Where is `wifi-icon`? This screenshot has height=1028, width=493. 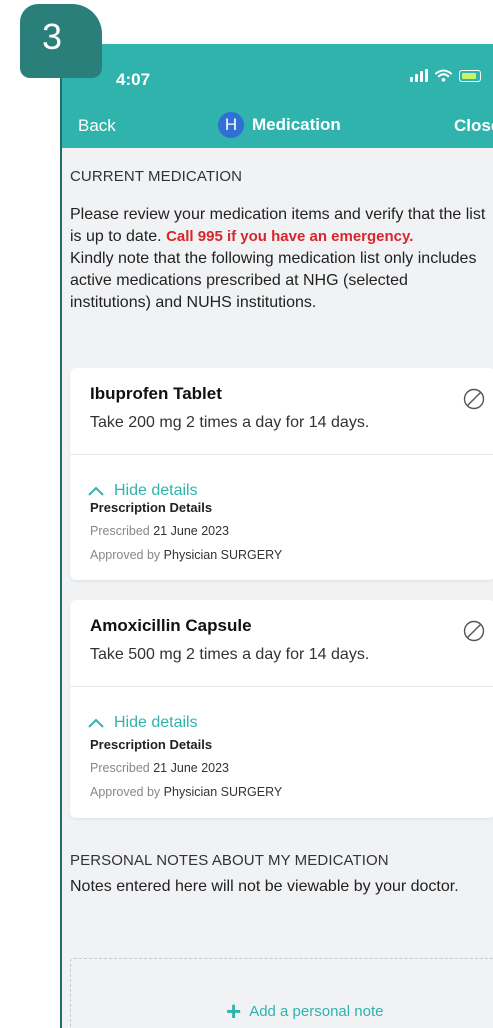 wifi-icon is located at coordinates (443, 75).